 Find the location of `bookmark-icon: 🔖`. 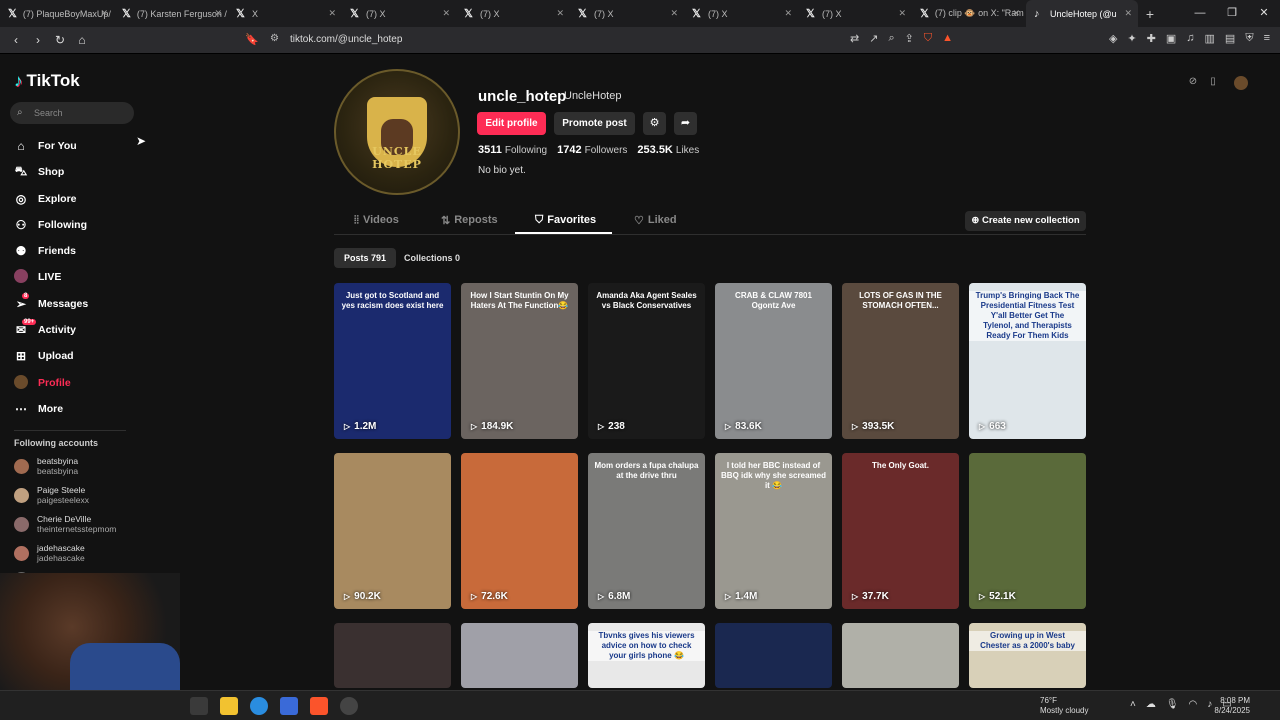

bookmark-icon: 🔖 is located at coordinates (252, 39).